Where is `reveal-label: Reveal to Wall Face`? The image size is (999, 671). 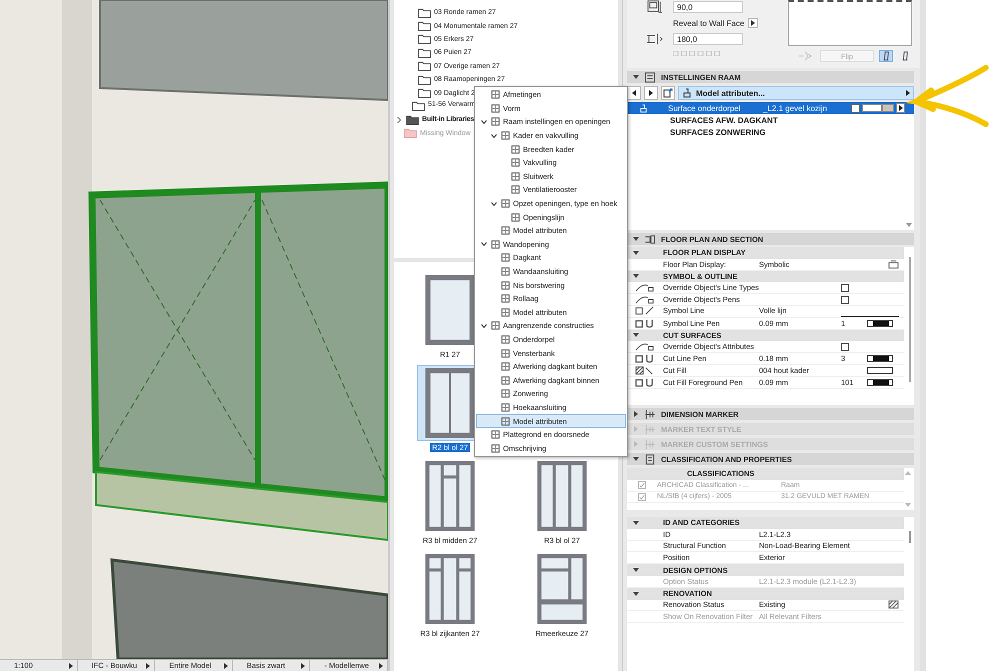 reveal-label: Reveal to Wall Face is located at coordinates (708, 23).